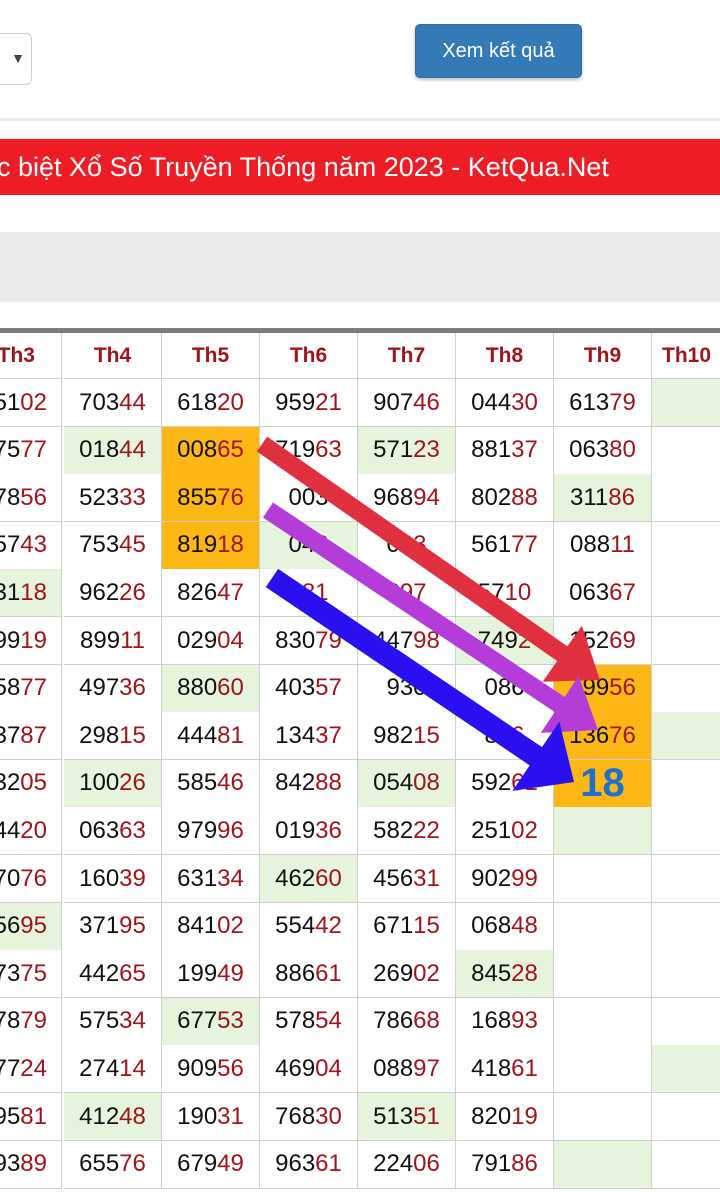 The image size is (720, 1192). I want to click on result-cell: 585 46, so click(211, 783).